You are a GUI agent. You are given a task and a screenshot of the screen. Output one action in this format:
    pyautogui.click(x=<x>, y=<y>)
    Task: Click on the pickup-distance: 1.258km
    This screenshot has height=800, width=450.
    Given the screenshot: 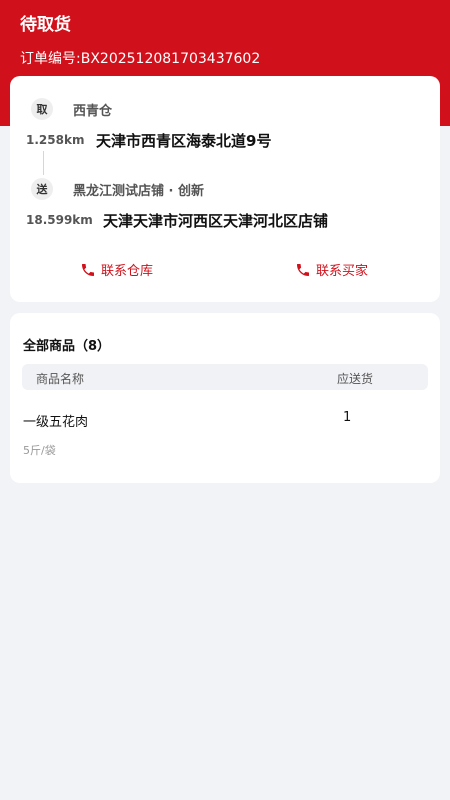 What is the action you would take?
    pyautogui.click(x=55, y=140)
    